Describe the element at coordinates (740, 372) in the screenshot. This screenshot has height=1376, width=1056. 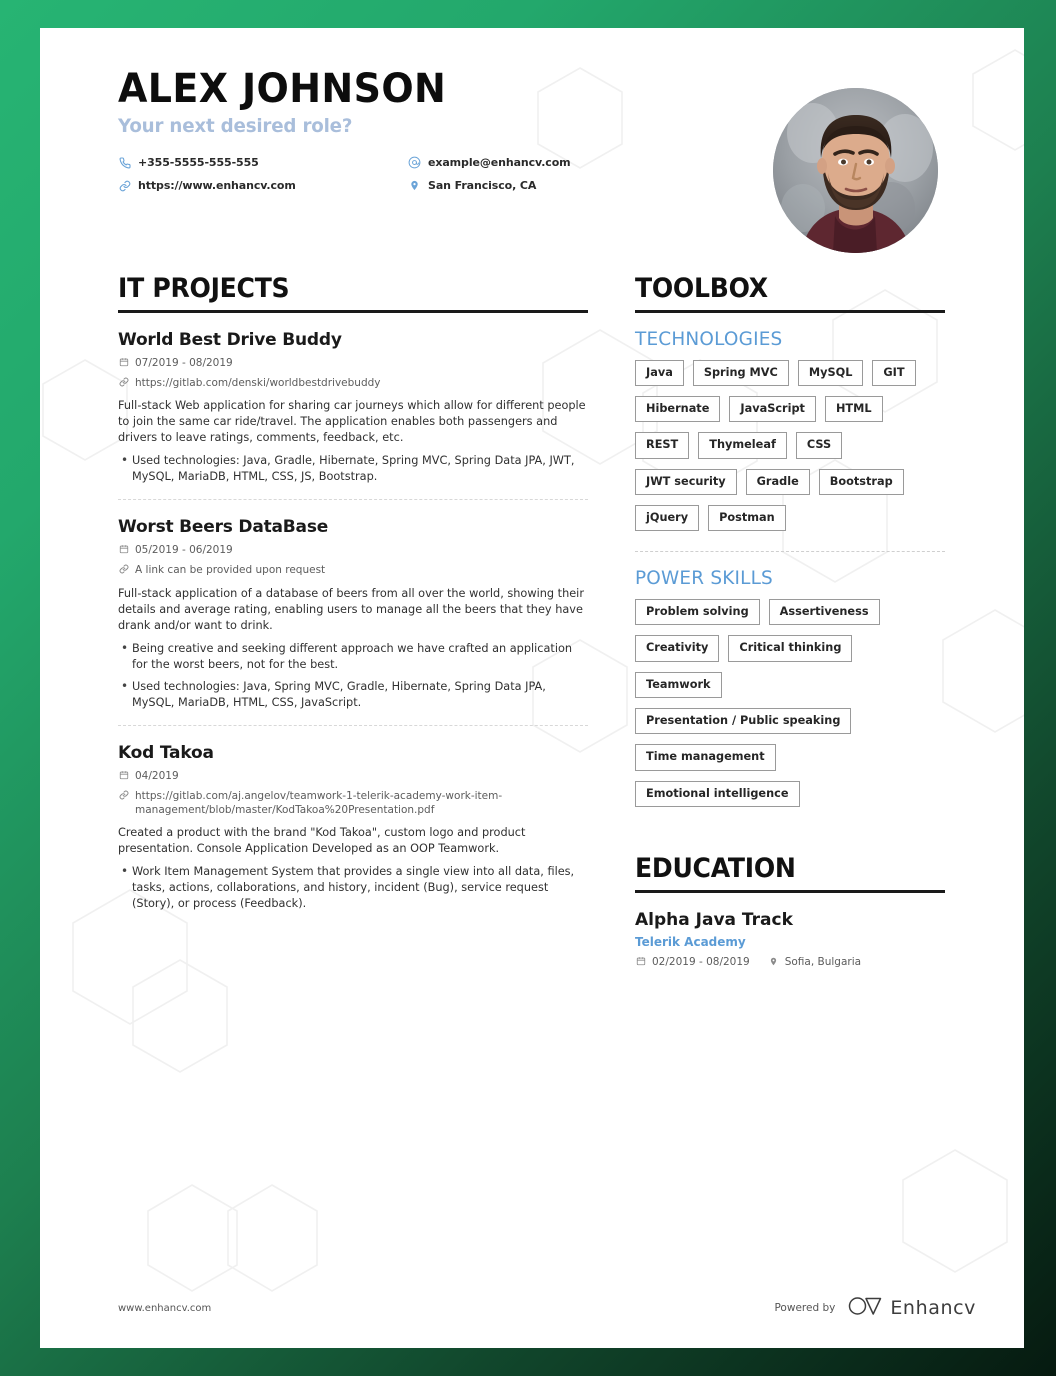
I see `technology-tag: Spring MVC` at that location.